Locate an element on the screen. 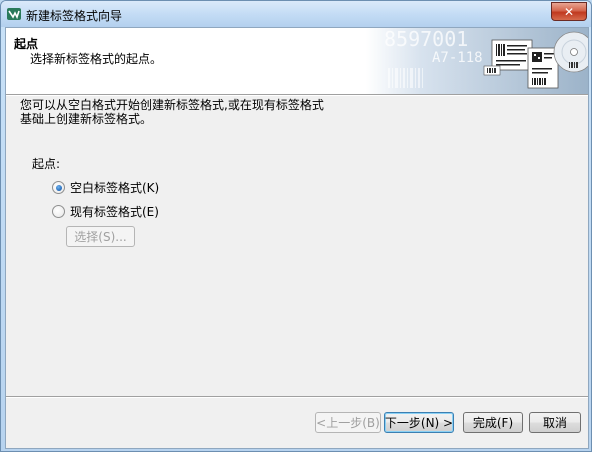  radio-blank-format-label: 空白标签格式(K) is located at coordinates (115, 188).